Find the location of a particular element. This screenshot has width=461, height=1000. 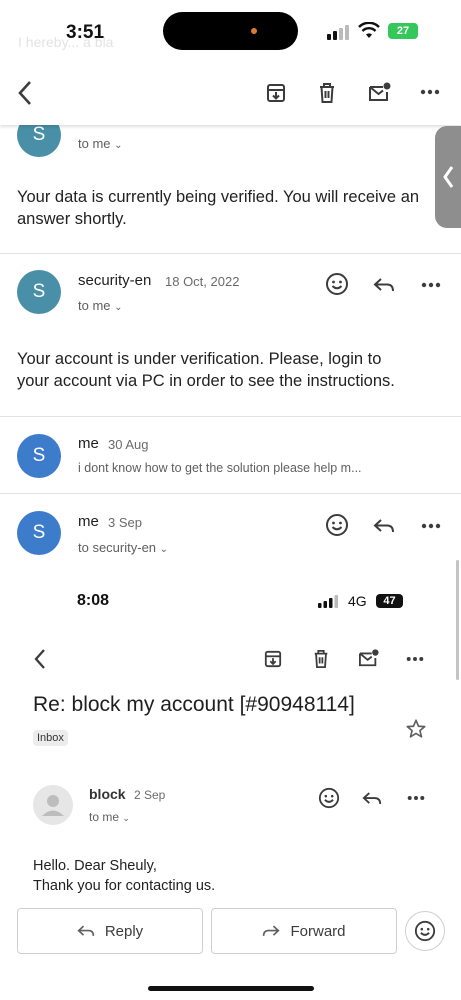

embedded-reply-icon is located at coordinates (372, 798).